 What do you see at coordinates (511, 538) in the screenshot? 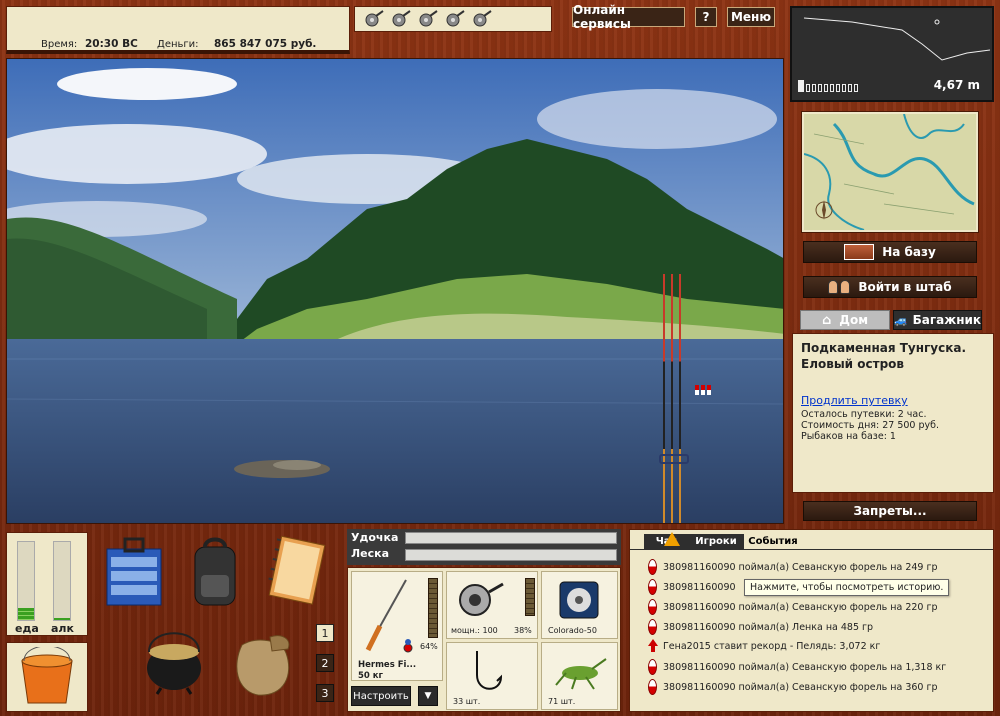
I see `rod-tension-bar` at bounding box center [511, 538].